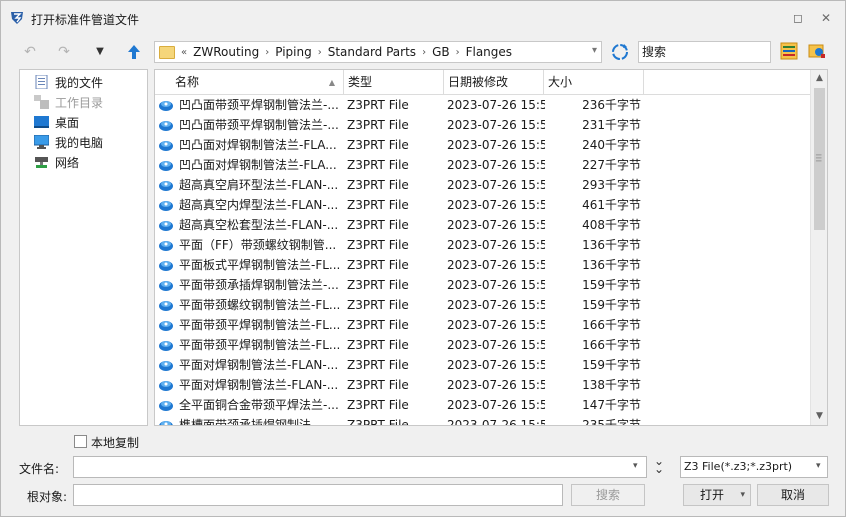  I want to click on file-size: 159千字节, so click(611, 285).